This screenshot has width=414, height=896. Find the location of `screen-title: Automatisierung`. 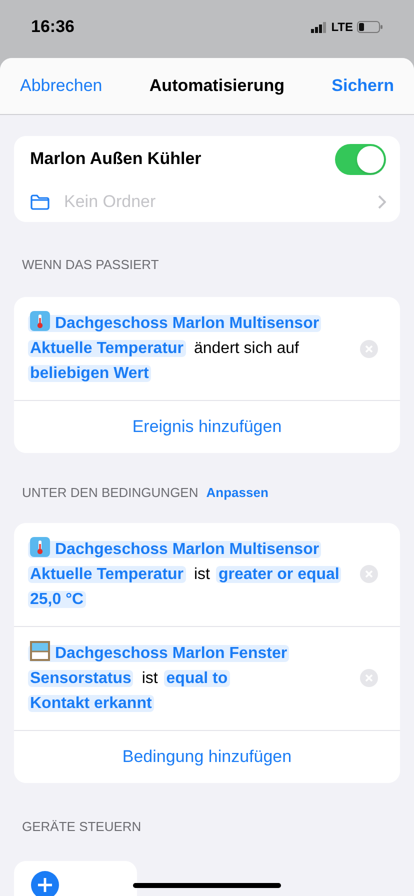

screen-title: Automatisierung is located at coordinates (216, 86).